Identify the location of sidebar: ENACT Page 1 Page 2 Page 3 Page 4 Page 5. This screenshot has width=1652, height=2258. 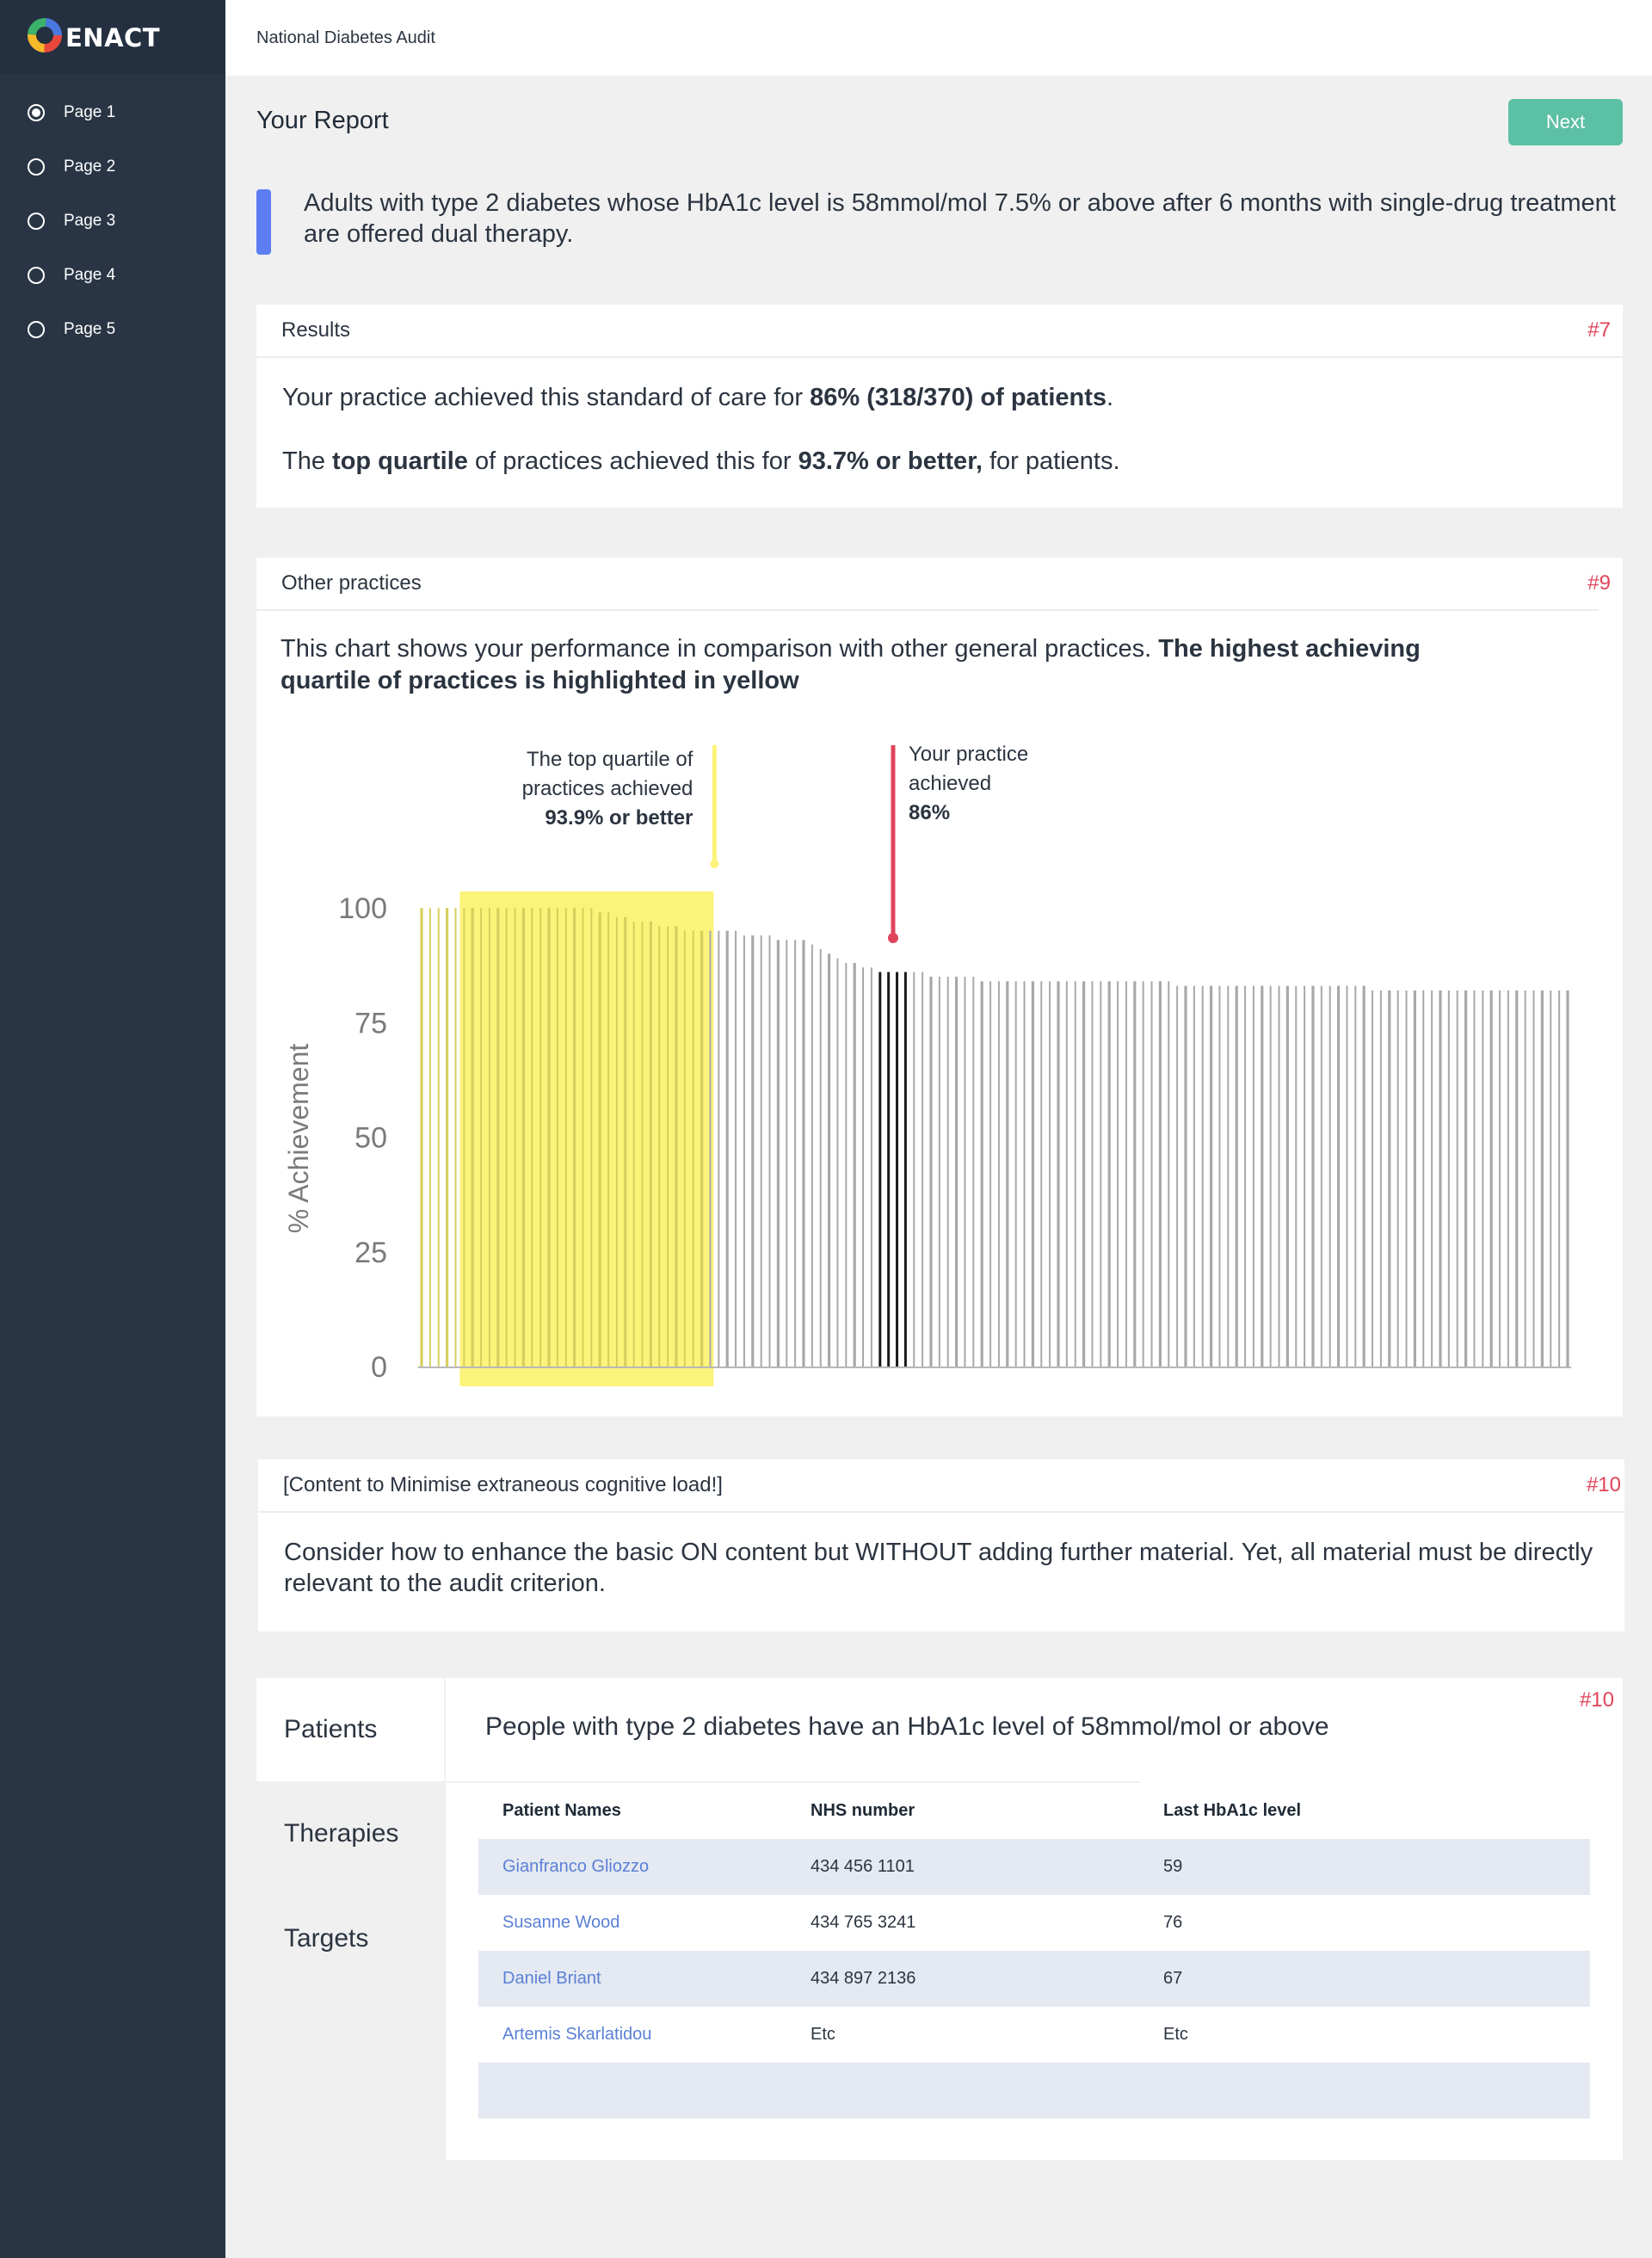
(112, 1129).